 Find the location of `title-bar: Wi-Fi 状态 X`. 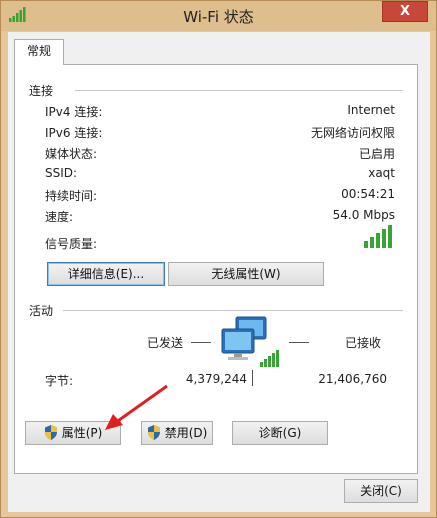

title-bar: Wi-Fi 状态 X is located at coordinates (218, 16).